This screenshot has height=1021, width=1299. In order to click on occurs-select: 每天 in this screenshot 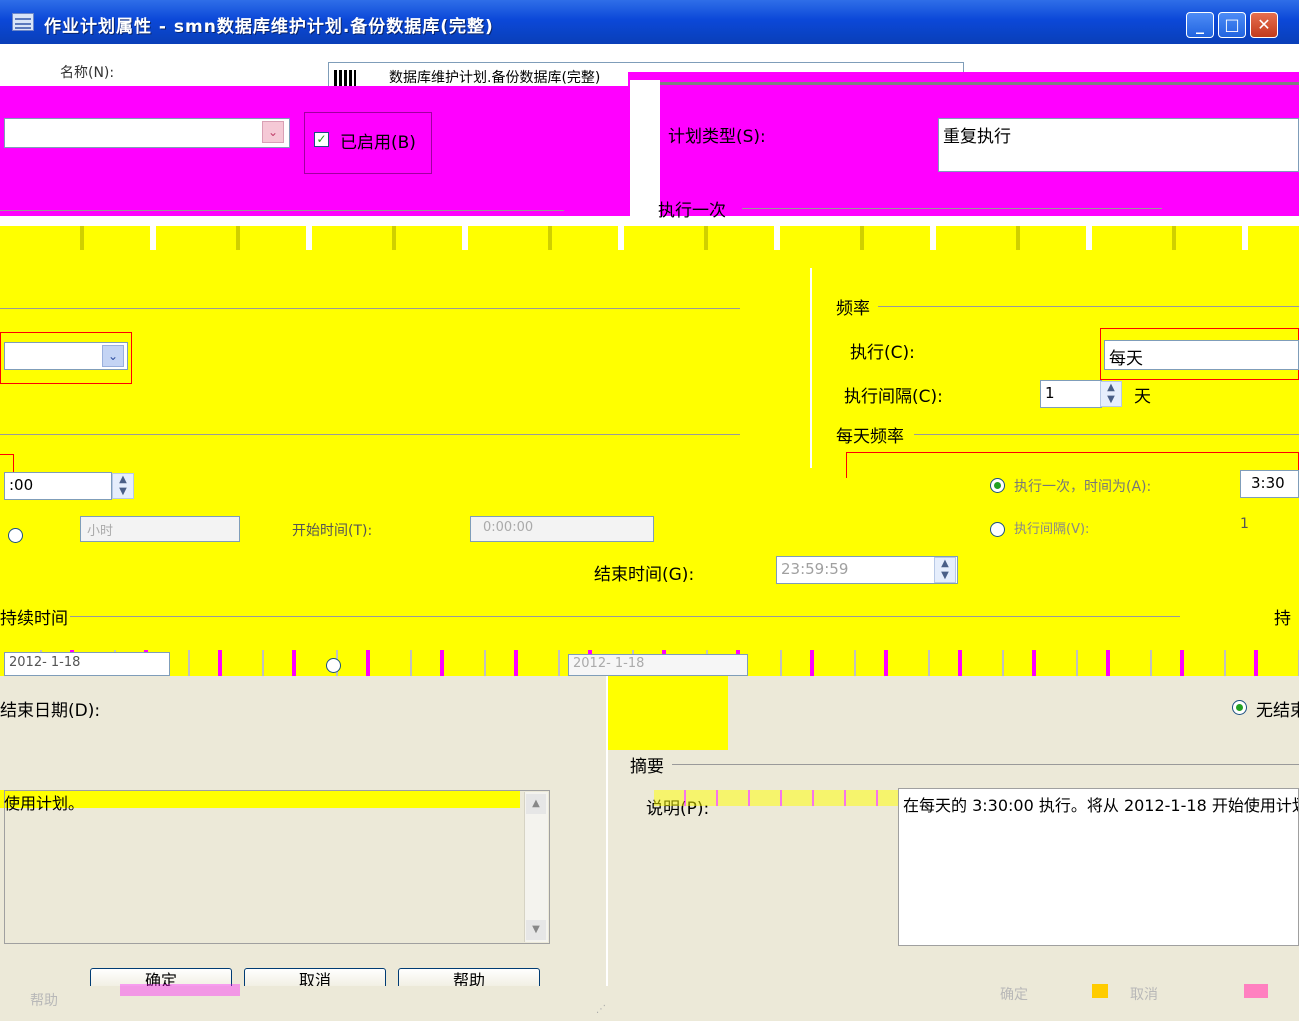, I will do `click(1201, 355)`.